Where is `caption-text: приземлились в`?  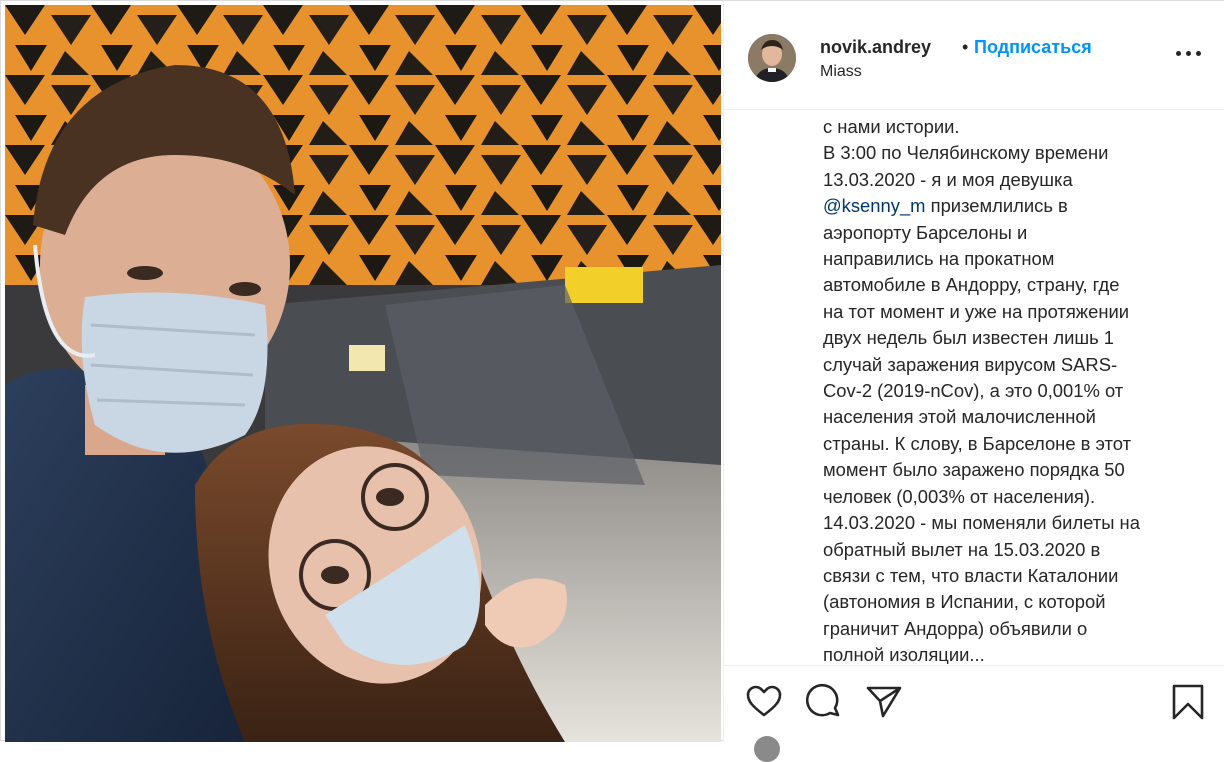
caption-text: приземлились в is located at coordinates (996, 206).